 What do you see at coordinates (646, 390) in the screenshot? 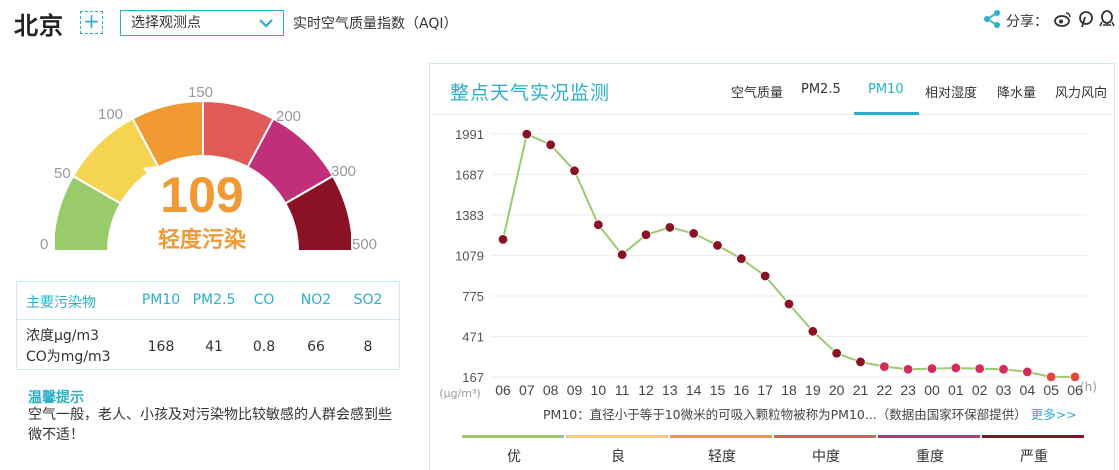
I see `x-tick-label: 12` at bounding box center [646, 390].